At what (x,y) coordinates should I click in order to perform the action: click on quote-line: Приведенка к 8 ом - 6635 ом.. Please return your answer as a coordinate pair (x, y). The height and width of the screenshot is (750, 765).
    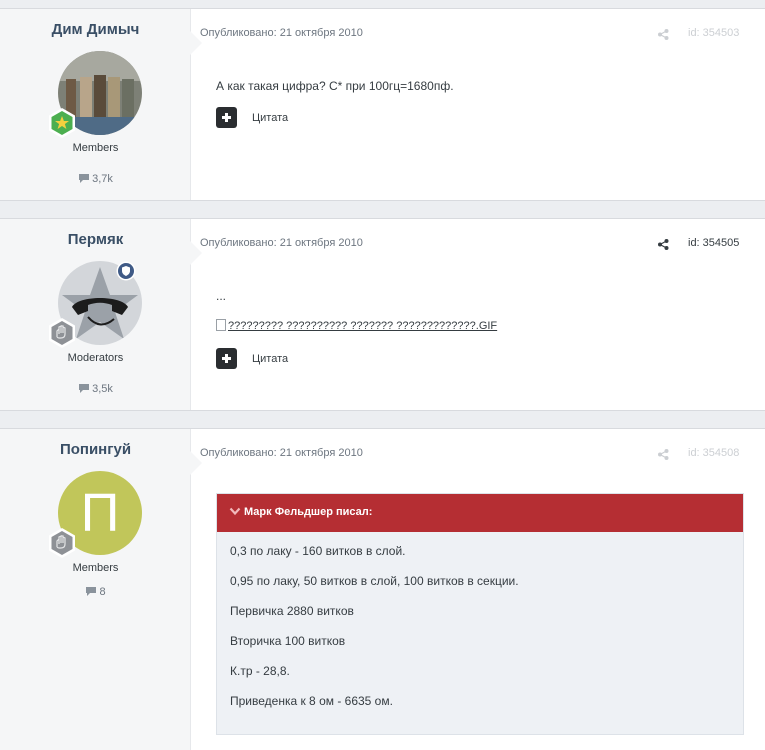
    Looking at the image, I should click on (311, 701).